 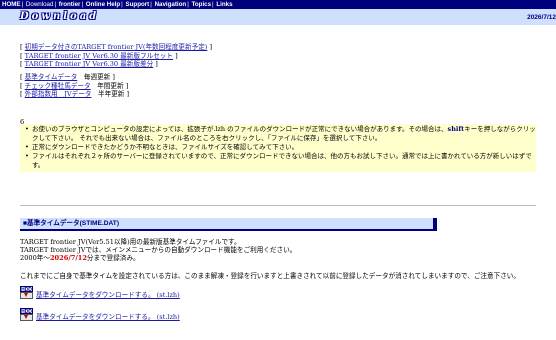 What do you see at coordinates (456, 129) in the screenshot?
I see `shift-key-label: shift` at bounding box center [456, 129].